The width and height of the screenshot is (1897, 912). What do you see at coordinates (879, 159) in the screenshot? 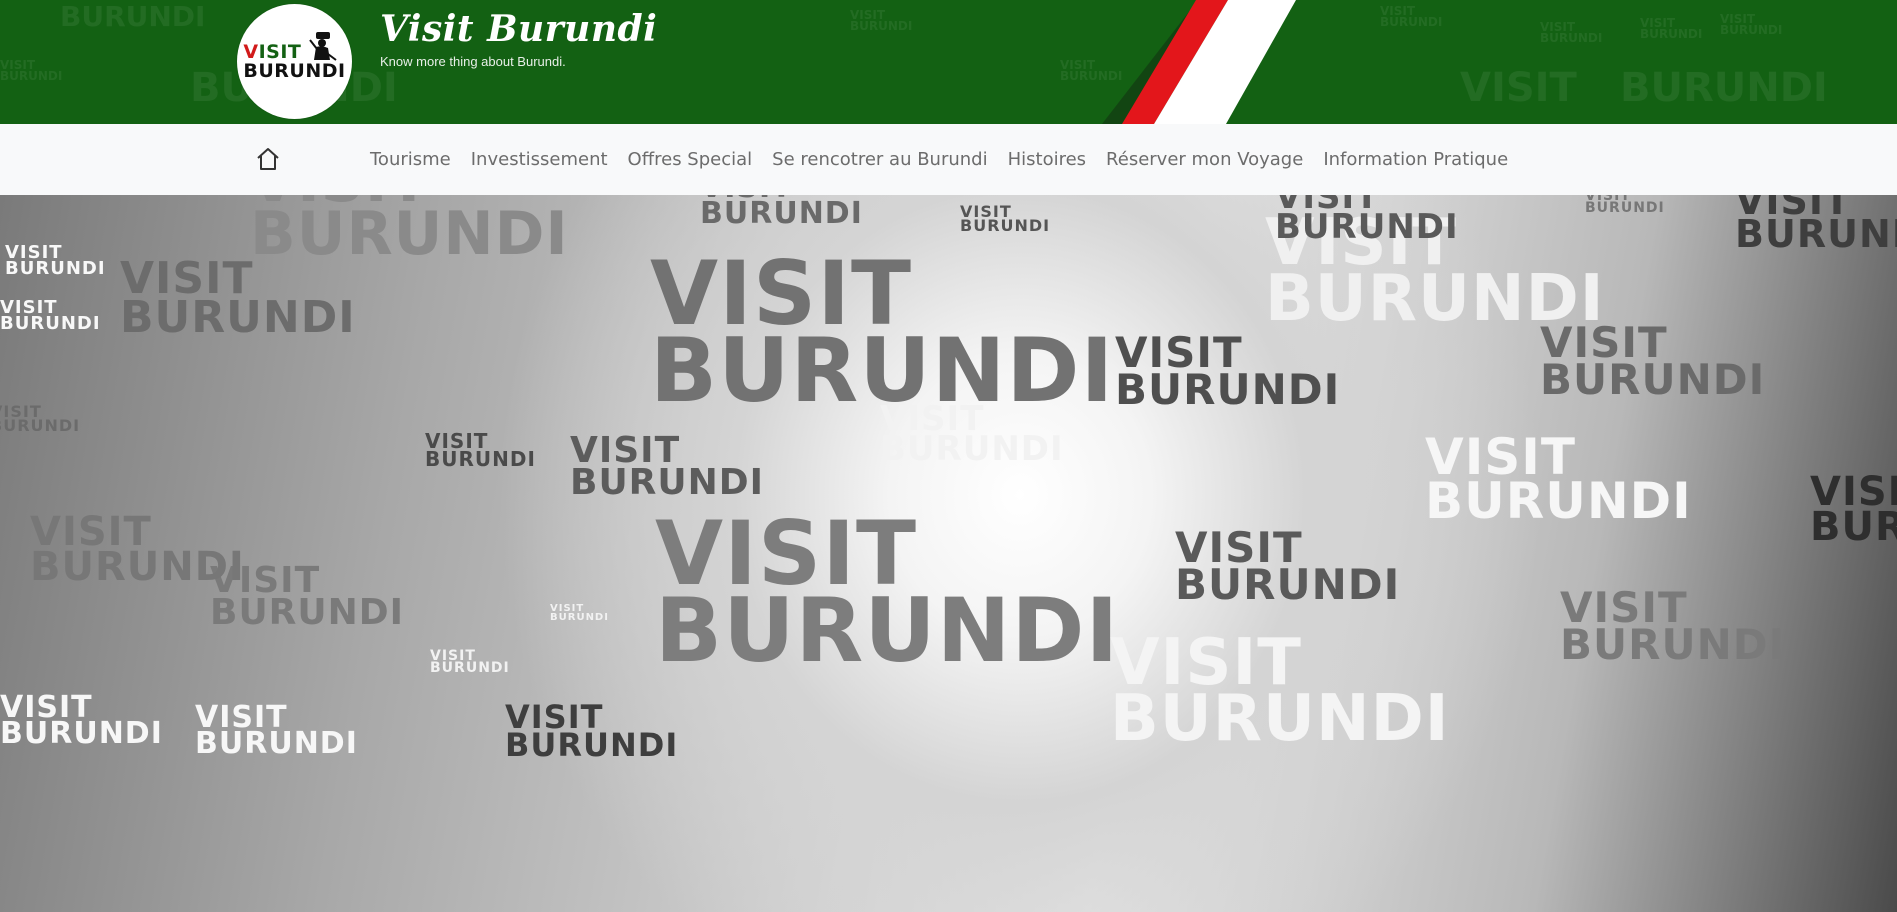
I see `nav-item-se-rencontrer: Se rencotrer au Burundi` at bounding box center [879, 159].